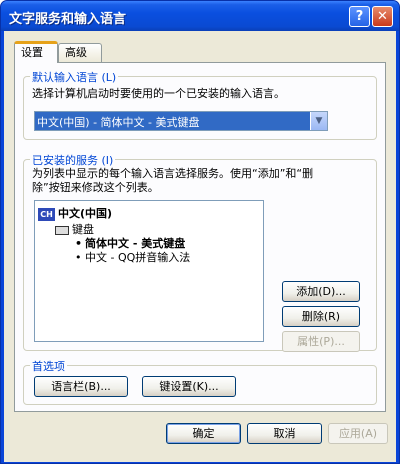 This screenshot has width=400, height=464. I want to click on cancel-button: 取消, so click(284, 433).